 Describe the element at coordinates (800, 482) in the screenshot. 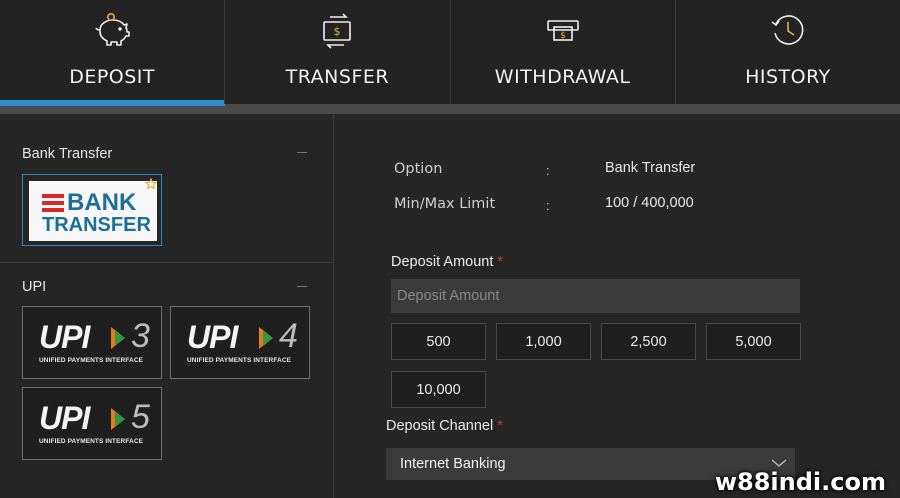

I see `site-watermark: w88indi.com` at that location.